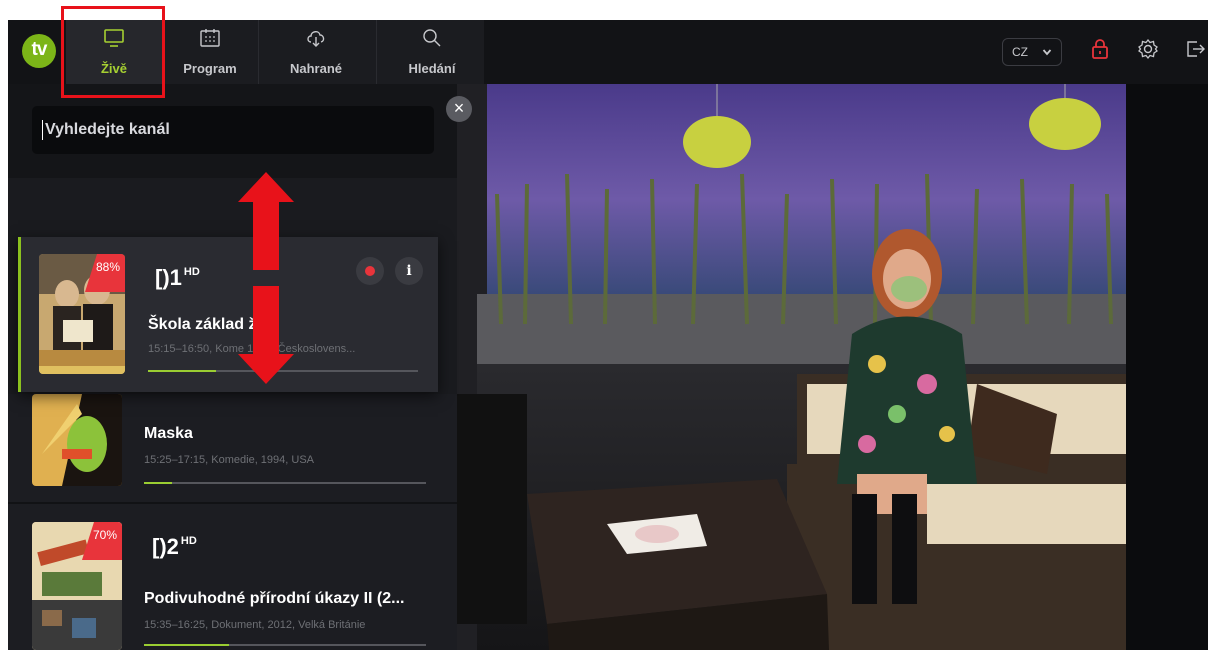  What do you see at coordinates (39, 51) in the screenshot?
I see `brand-logo: tv` at bounding box center [39, 51].